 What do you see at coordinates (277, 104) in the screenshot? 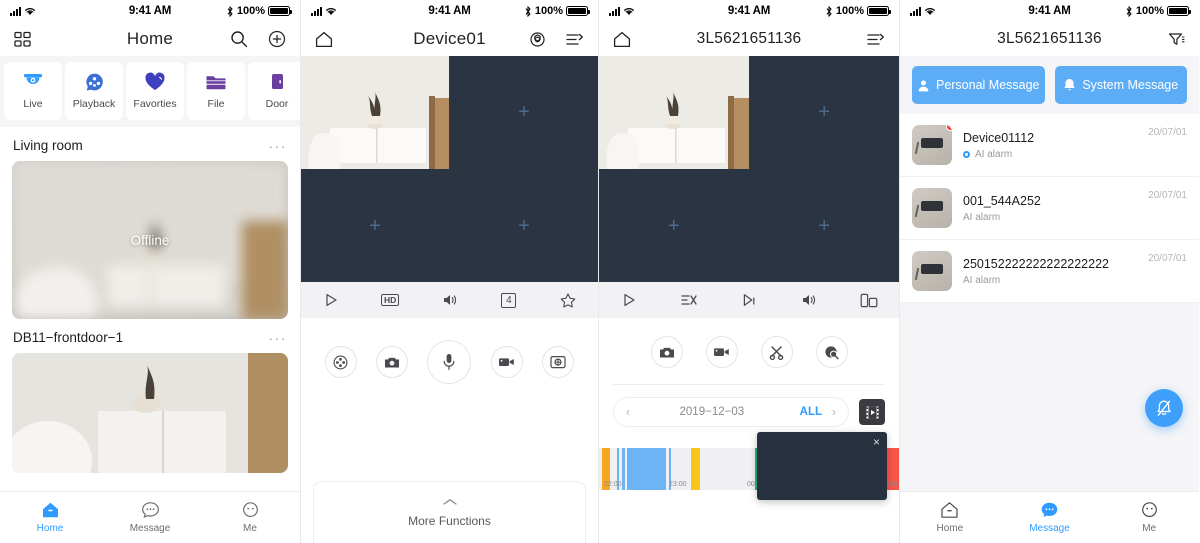
I see `quick-item-label: Door` at bounding box center [277, 104].